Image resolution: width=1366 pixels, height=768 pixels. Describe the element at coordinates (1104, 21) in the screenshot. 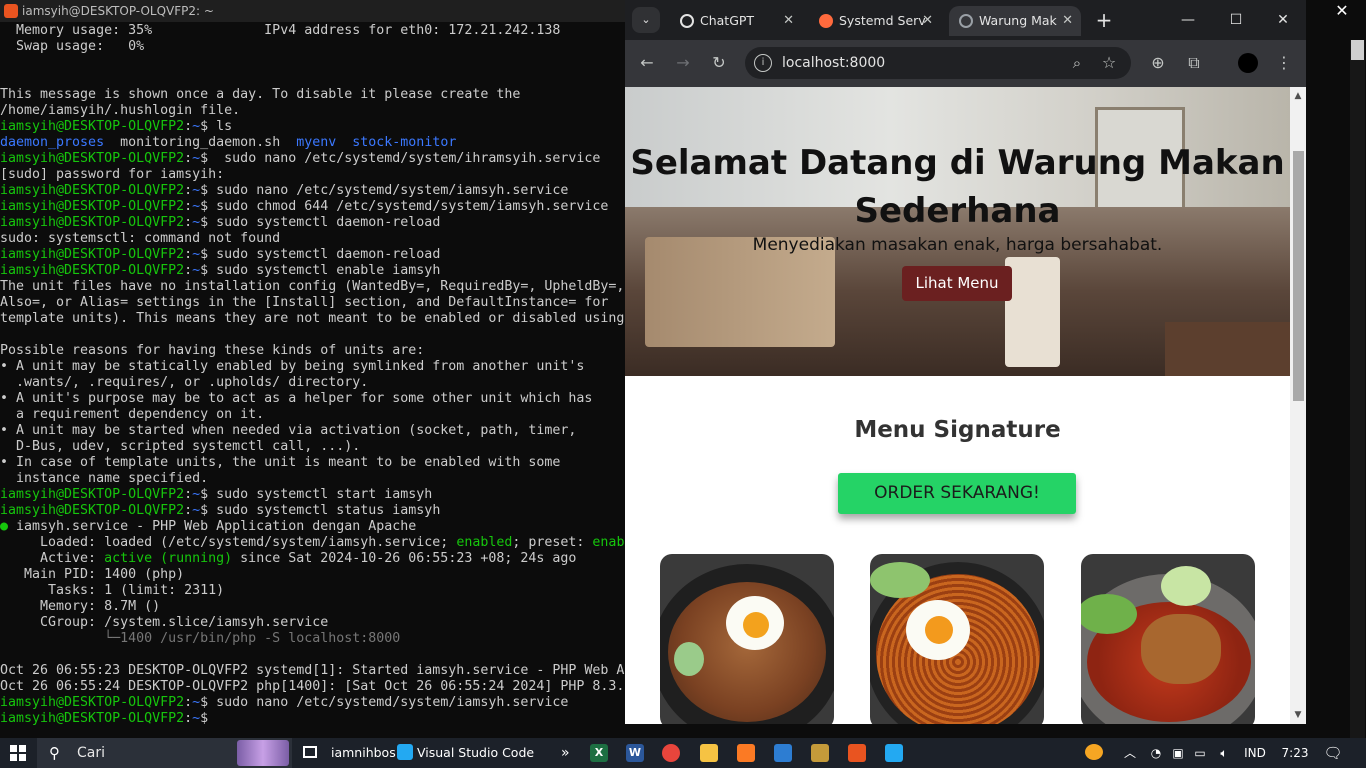

I see `new-tab-button: +` at that location.